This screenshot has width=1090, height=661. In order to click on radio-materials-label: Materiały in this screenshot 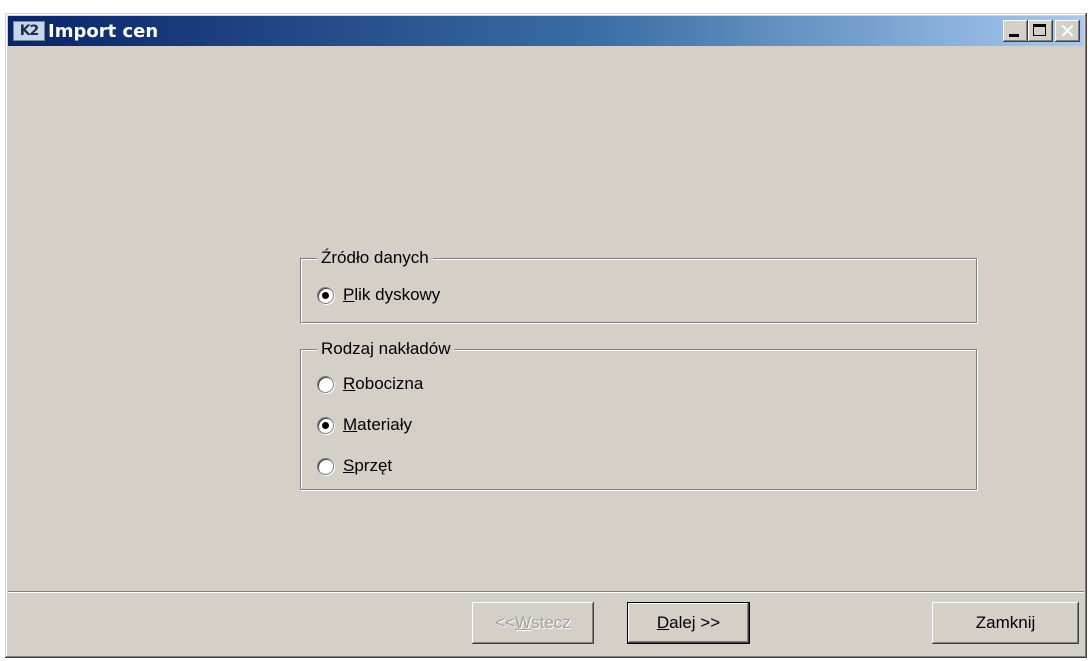, I will do `click(377, 424)`.